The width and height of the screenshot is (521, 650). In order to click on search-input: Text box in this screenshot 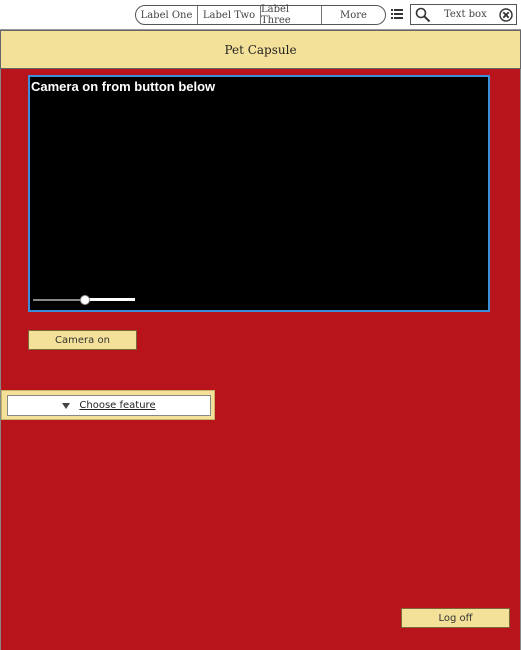, I will do `click(463, 14)`.